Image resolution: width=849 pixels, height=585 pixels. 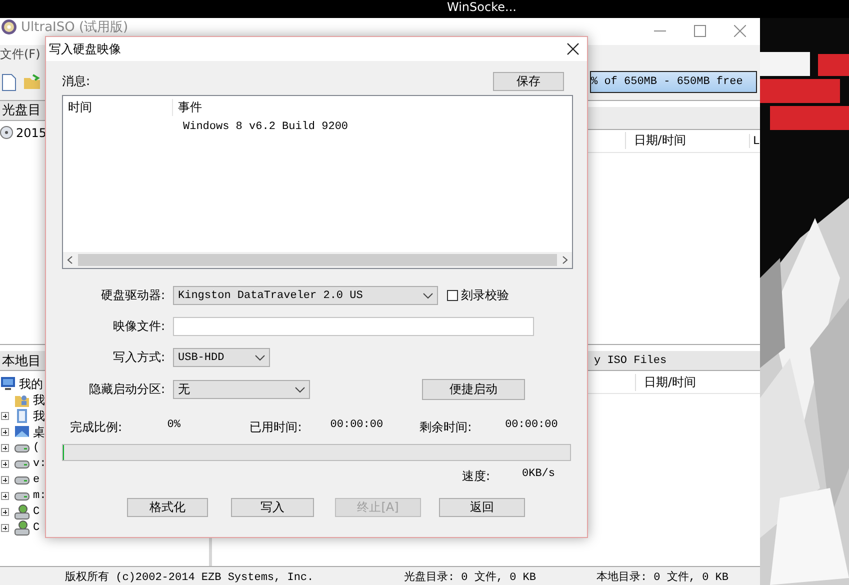 I want to click on stat-label: 完成比例:, so click(x=97, y=427).